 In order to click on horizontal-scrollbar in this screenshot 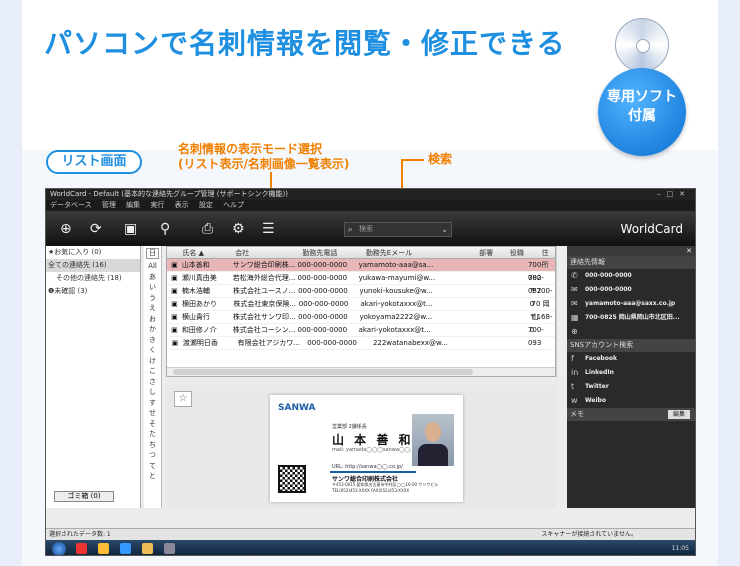, I will do `click(361, 371)`.